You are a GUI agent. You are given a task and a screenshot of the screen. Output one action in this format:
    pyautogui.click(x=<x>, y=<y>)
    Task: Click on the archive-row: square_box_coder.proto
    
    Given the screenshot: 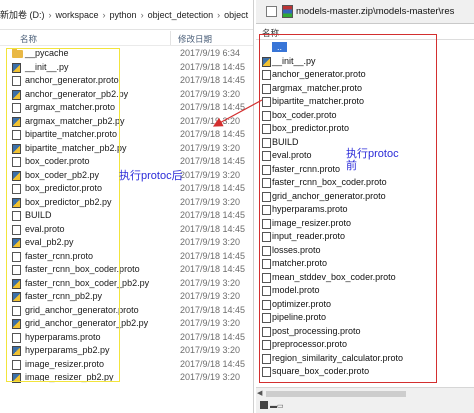 What is the action you would take?
    pyautogui.click(x=365, y=372)
    